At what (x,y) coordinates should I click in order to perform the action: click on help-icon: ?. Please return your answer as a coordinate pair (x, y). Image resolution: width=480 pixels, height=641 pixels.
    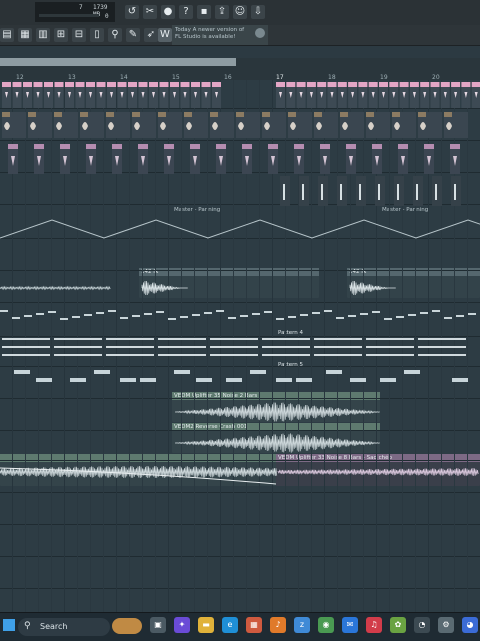
    Looking at the image, I should click on (186, 12).